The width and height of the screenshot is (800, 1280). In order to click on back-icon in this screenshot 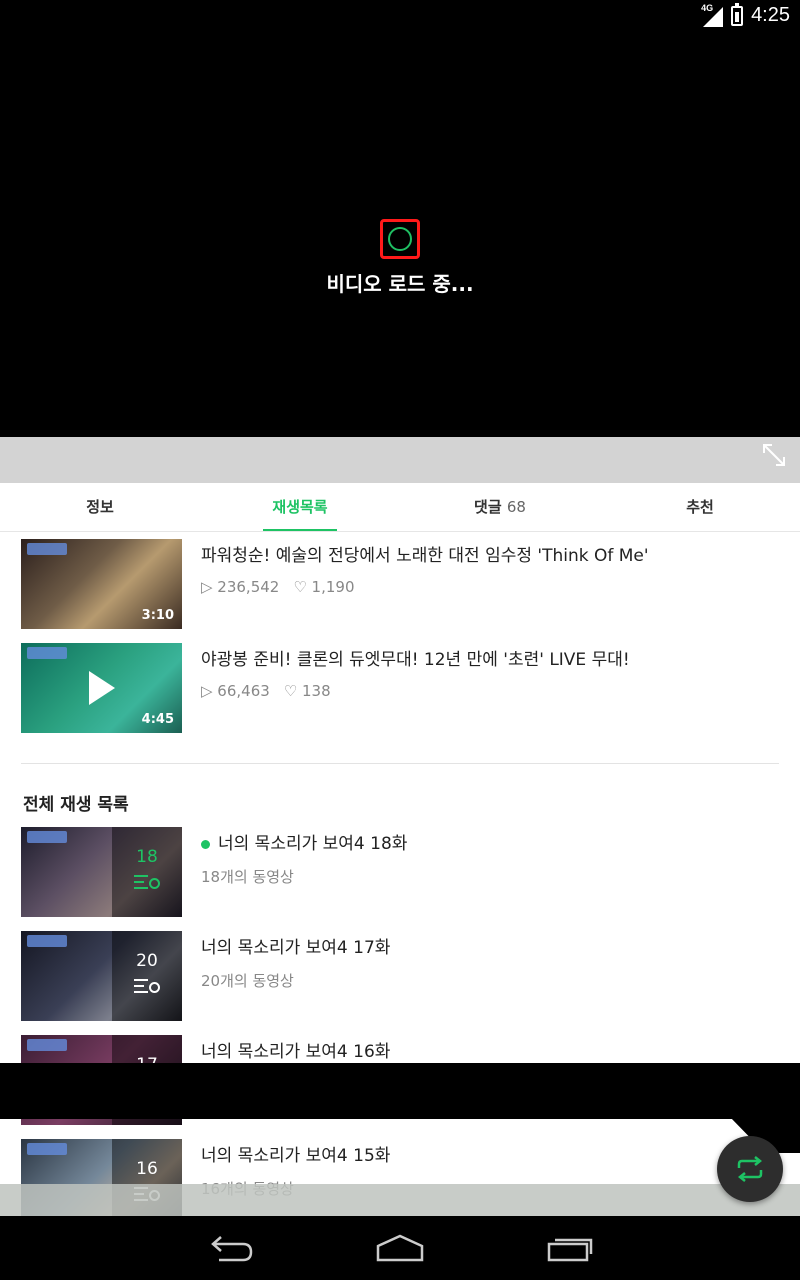, I will do `click(231, 1248)`.